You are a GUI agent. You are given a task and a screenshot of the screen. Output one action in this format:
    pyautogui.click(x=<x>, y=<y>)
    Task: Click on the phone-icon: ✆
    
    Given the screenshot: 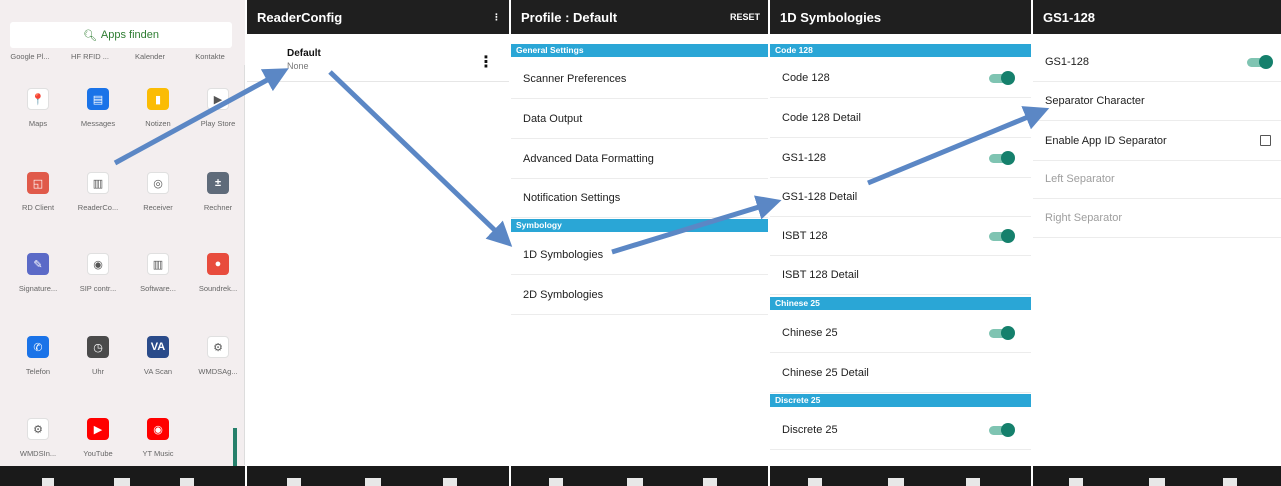 What is the action you would take?
    pyautogui.click(x=38, y=347)
    